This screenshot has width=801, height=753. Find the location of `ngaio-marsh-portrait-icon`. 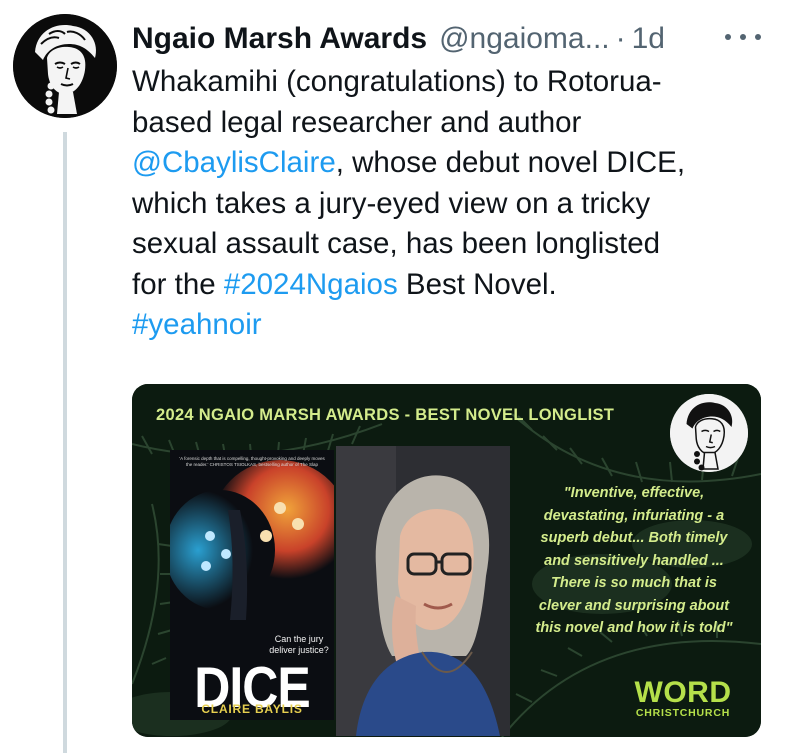

ngaio-marsh-portrait-icon is located at coordinates (65, 66).